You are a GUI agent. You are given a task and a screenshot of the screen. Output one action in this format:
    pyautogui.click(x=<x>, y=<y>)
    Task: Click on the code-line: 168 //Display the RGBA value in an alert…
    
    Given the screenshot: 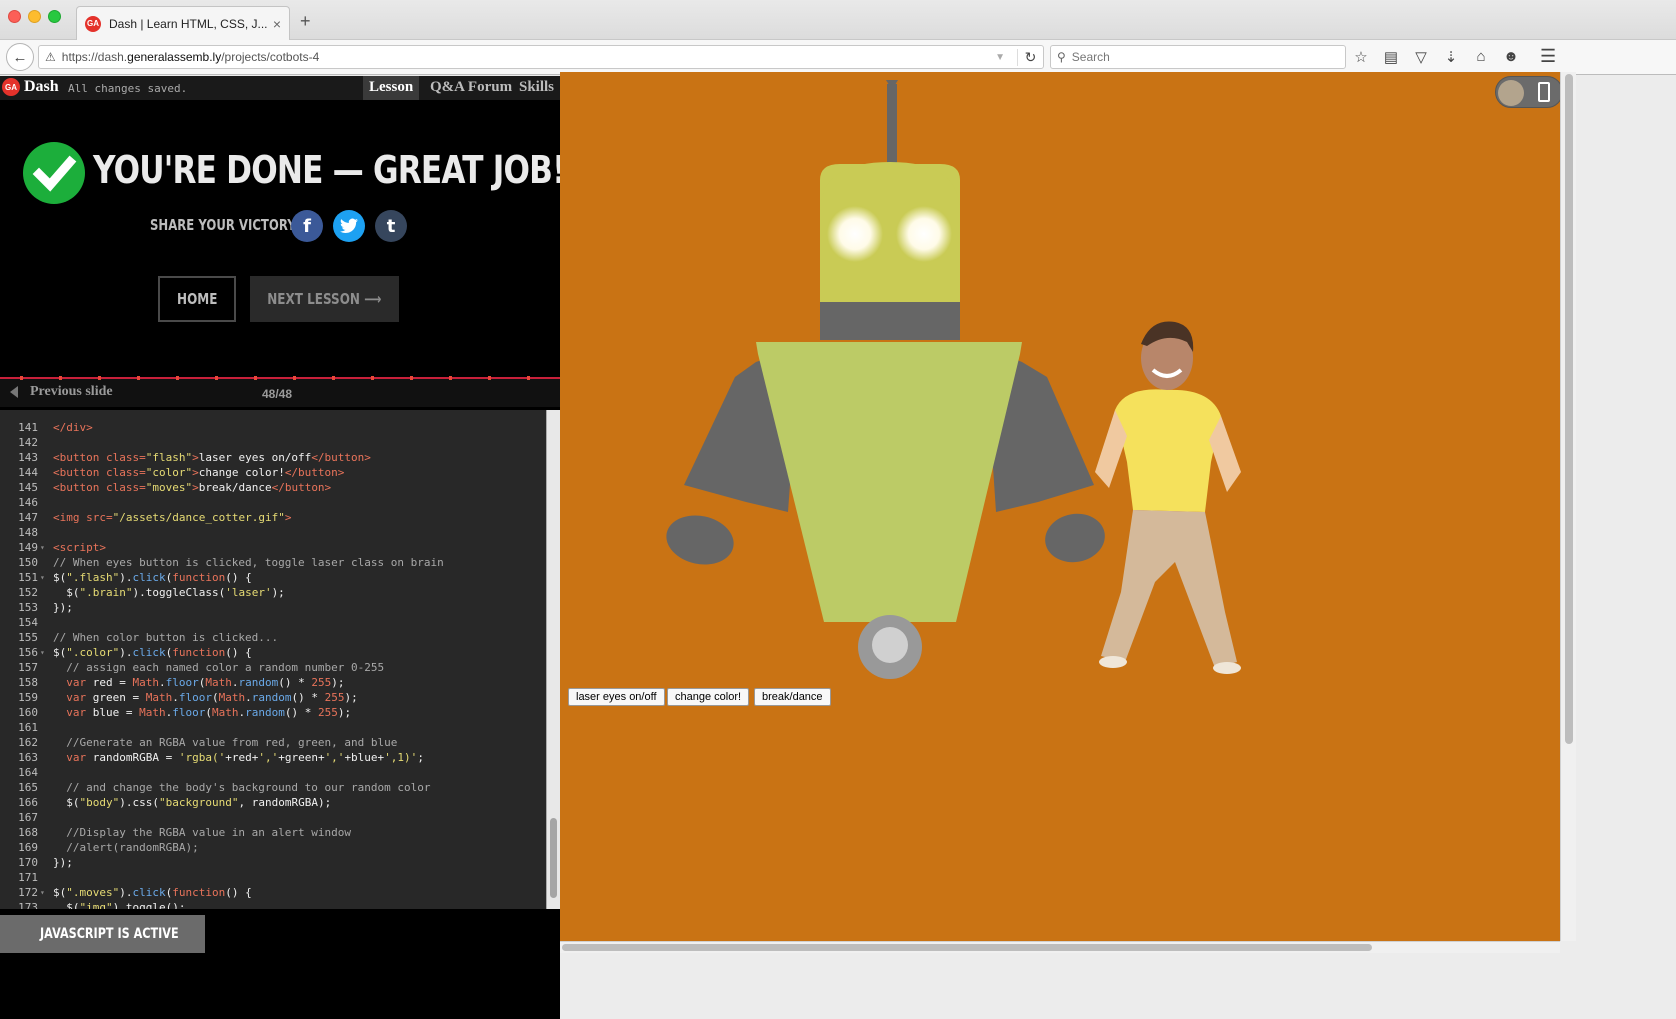 What is the action you would take?
    pyautogui.click(x=273, y=832)
    